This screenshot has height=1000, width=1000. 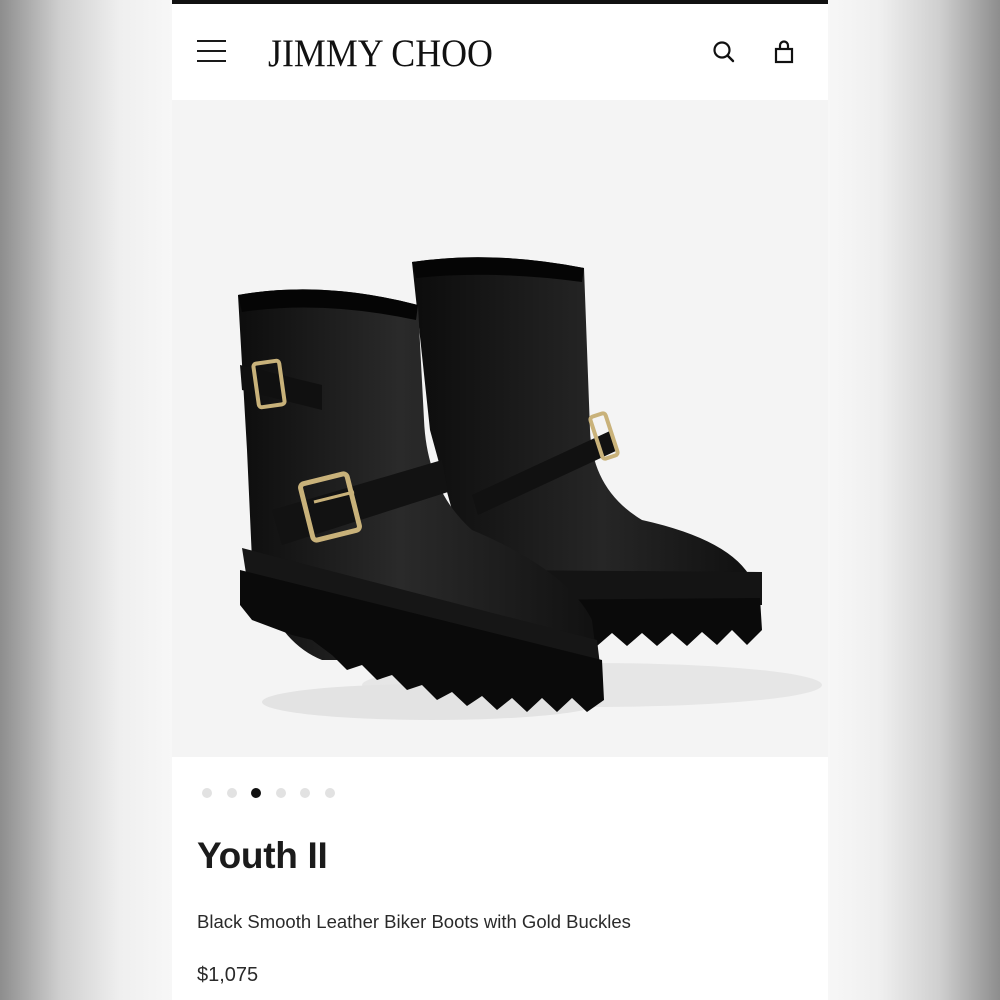 I want to click on shopping-bag-icon, so click(x=784, y=52).